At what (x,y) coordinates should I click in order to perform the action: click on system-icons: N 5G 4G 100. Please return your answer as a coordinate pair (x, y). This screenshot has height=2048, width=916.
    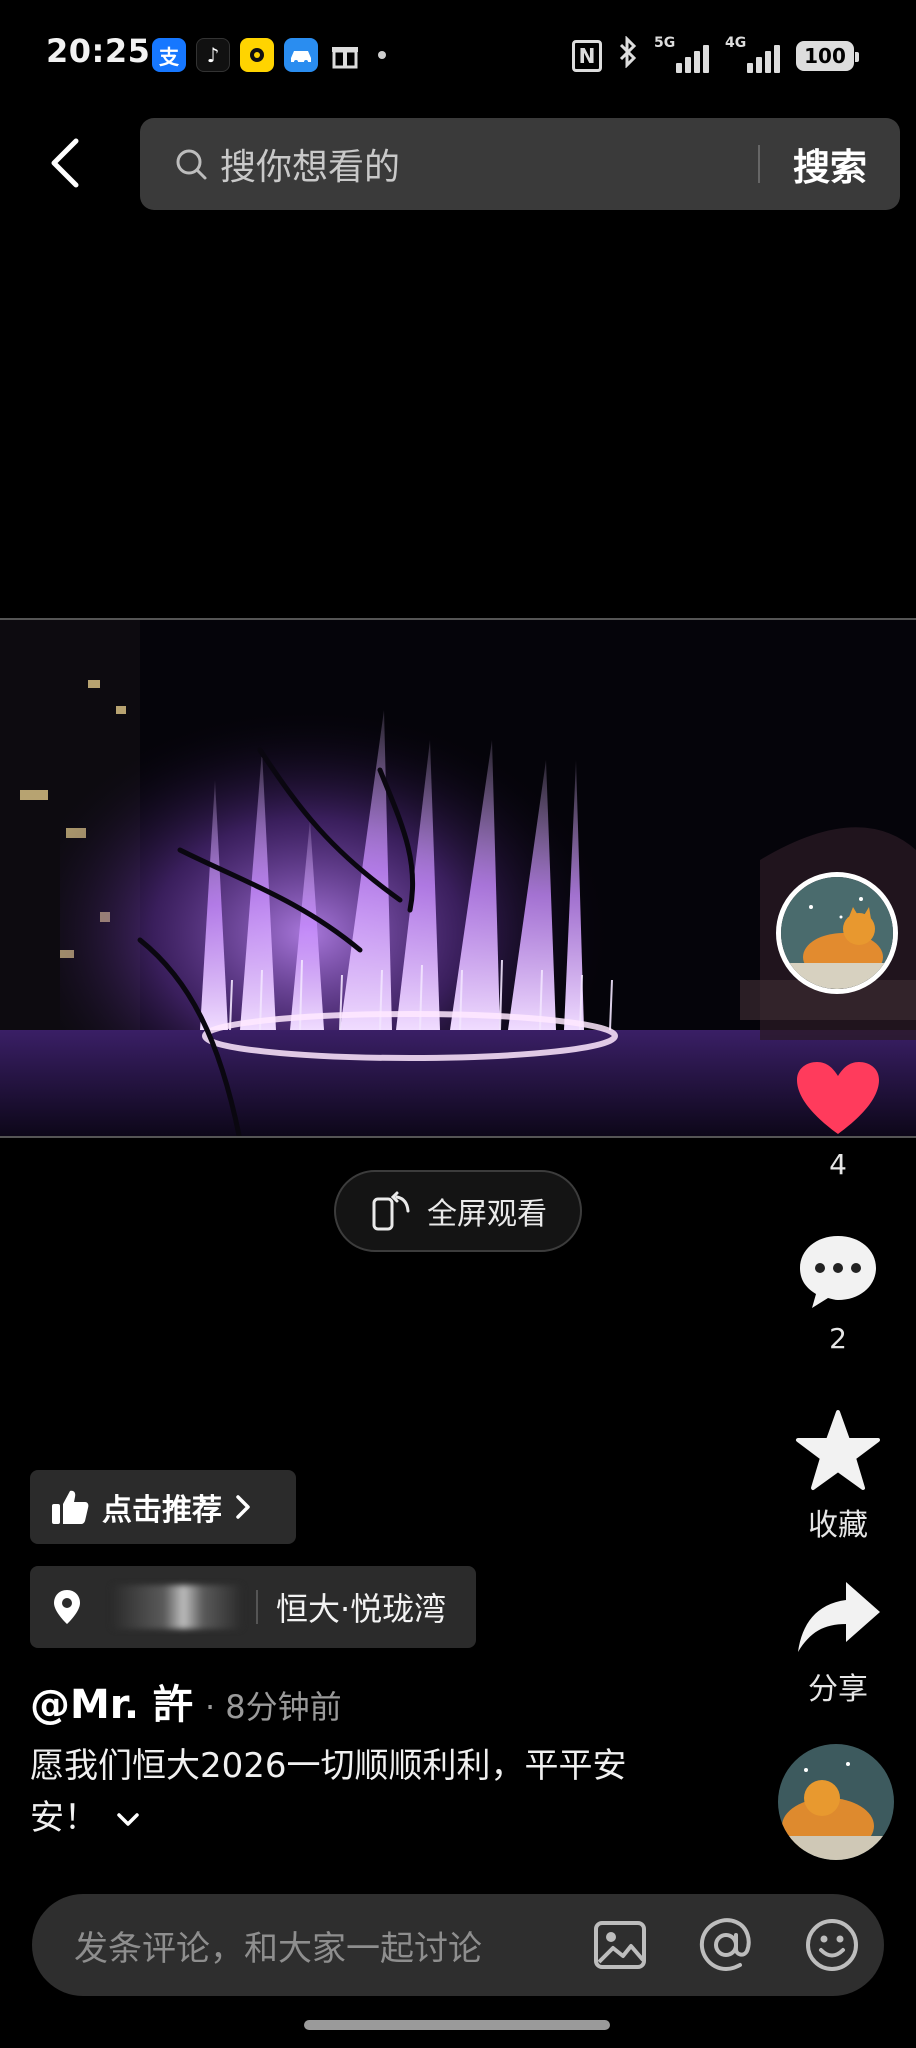
    Looking at the image, I should click on (715, 55).